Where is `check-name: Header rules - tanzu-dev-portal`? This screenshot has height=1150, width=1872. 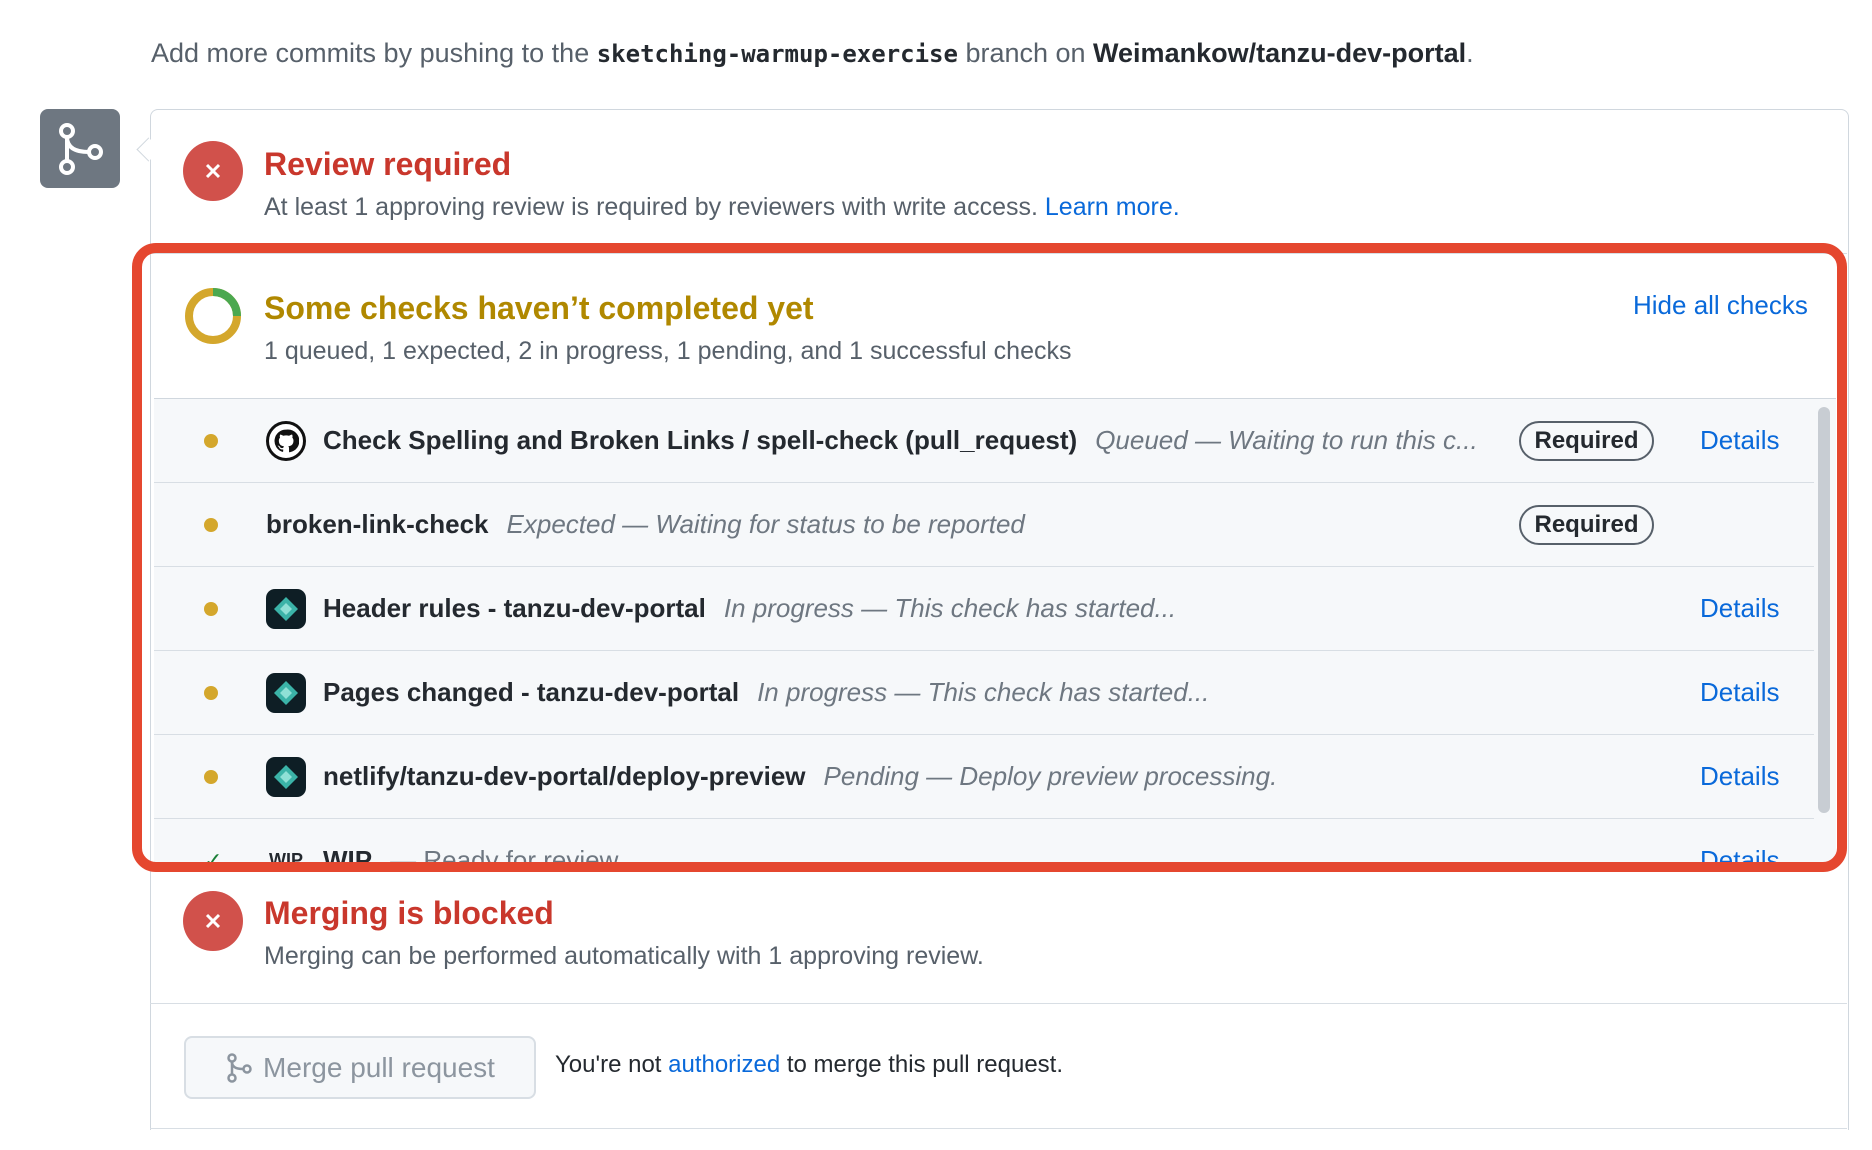
check-name: Header rules - tanzu-dev-portal is located at coordinates (514, 608).